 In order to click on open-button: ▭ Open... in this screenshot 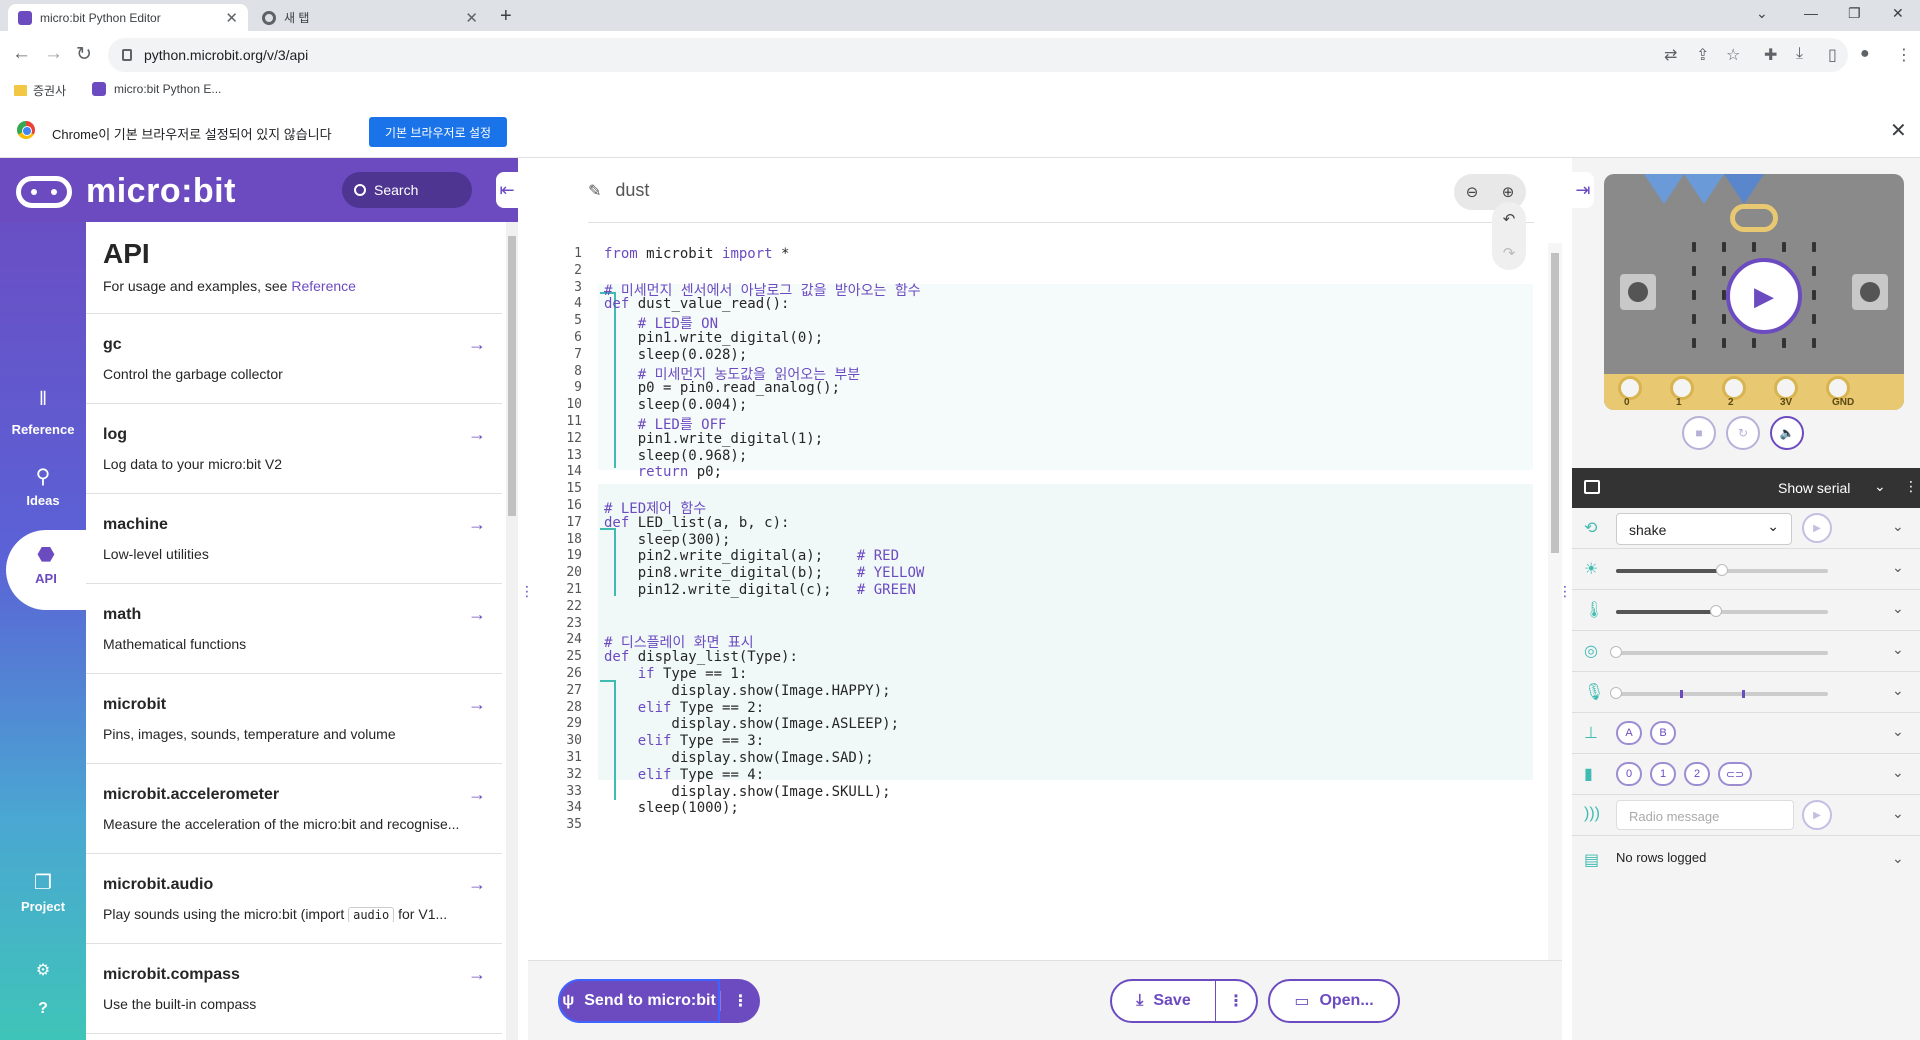, I will do `click(1334, 1001)`.